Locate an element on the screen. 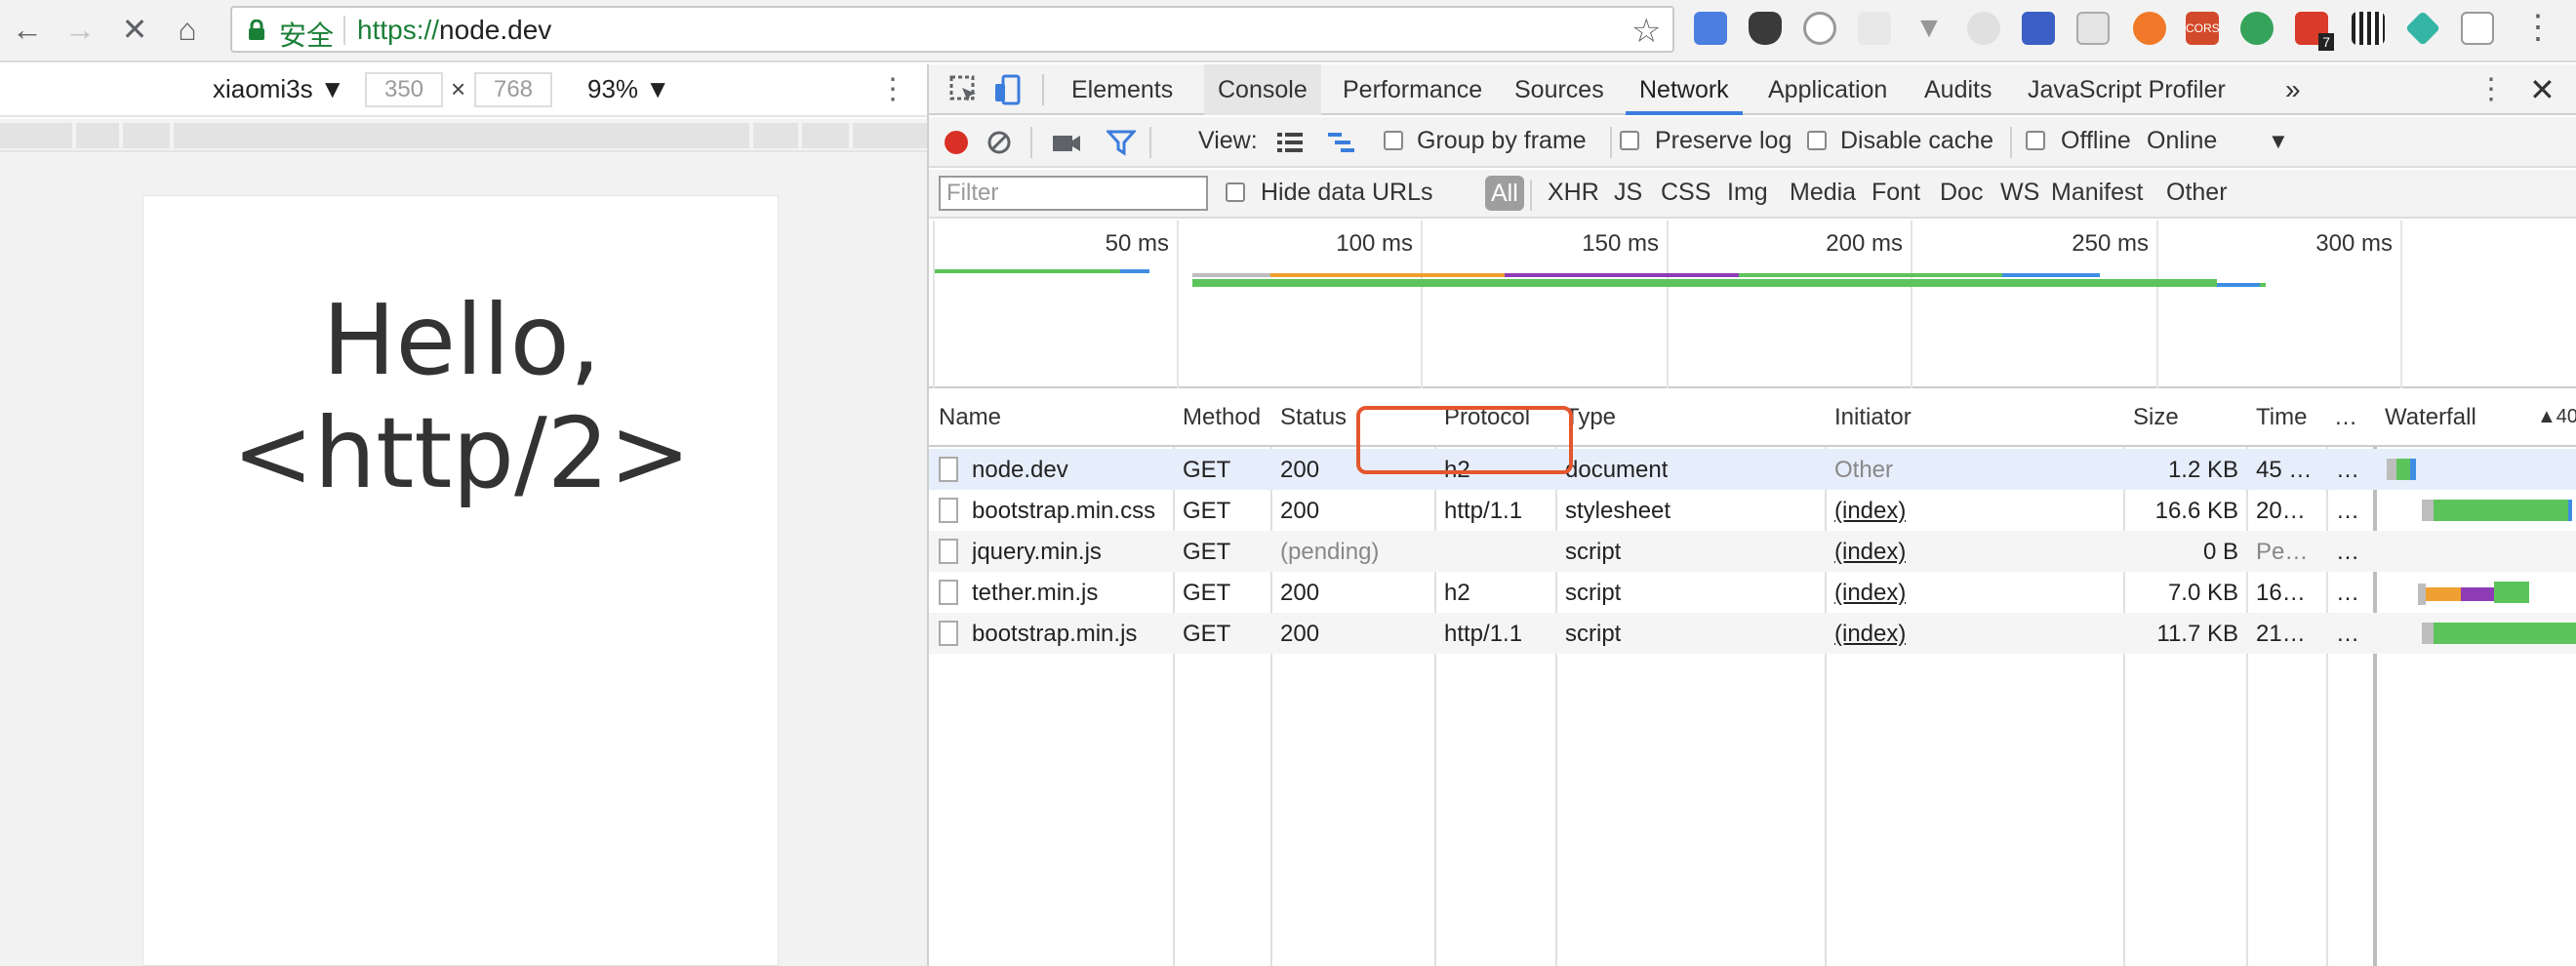 This screenshot has width=2576, height=966. inspect-element-icon is located at coordinates (964, 89).